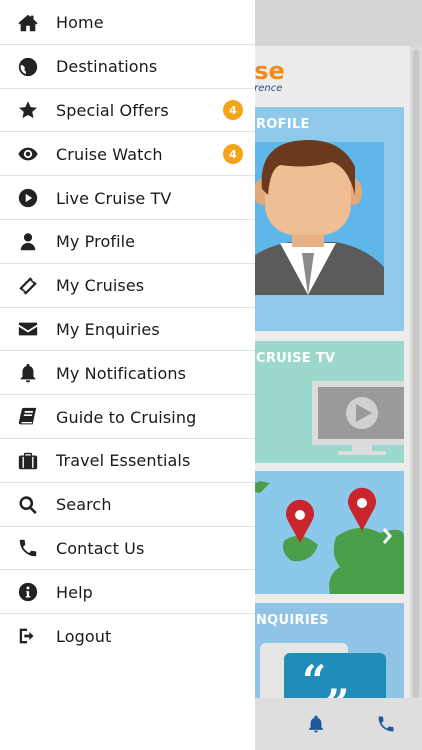 Image resolution: width=422 pixels, height=750 pixels. I want to click on menu-label: My Profile, so click(96, 242).